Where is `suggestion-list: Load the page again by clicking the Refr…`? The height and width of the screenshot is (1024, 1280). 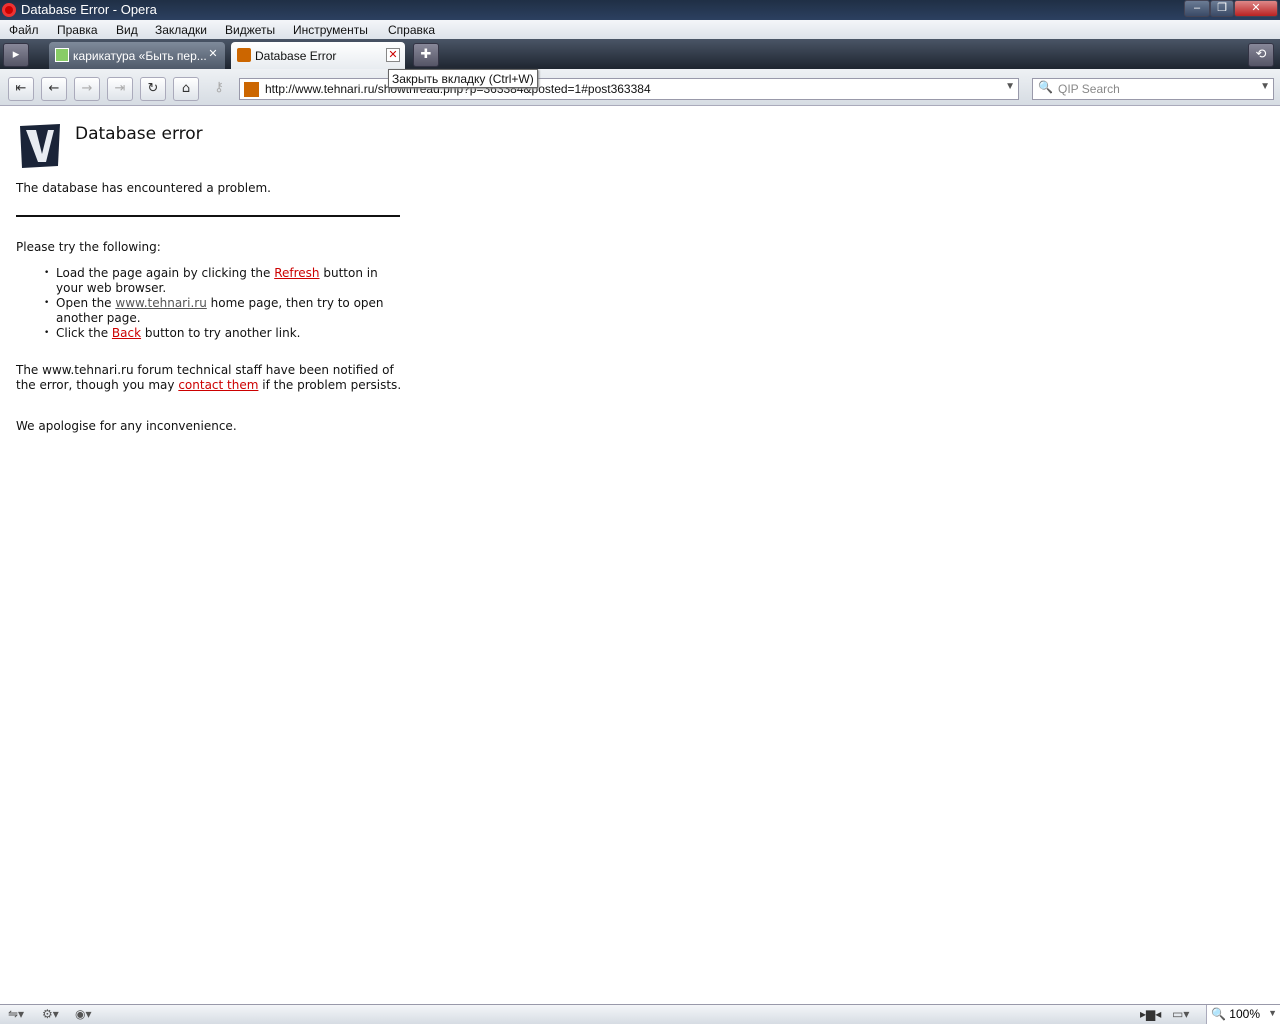 suggestion-list: Load the page again by clicking the Refr… is located at coordinates (225, 303).